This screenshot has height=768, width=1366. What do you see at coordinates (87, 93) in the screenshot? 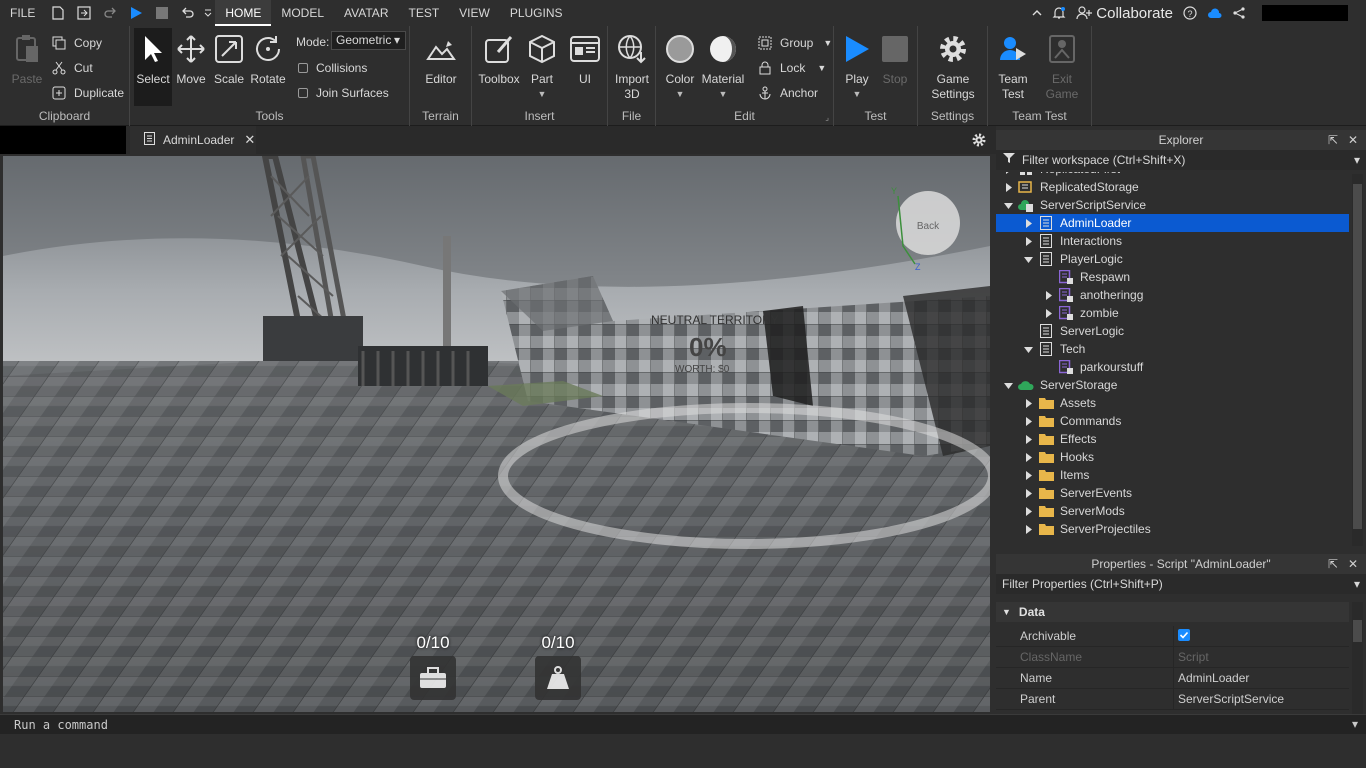
I see `duplicate-button: Duplicate` at bounding box center [87, 93].